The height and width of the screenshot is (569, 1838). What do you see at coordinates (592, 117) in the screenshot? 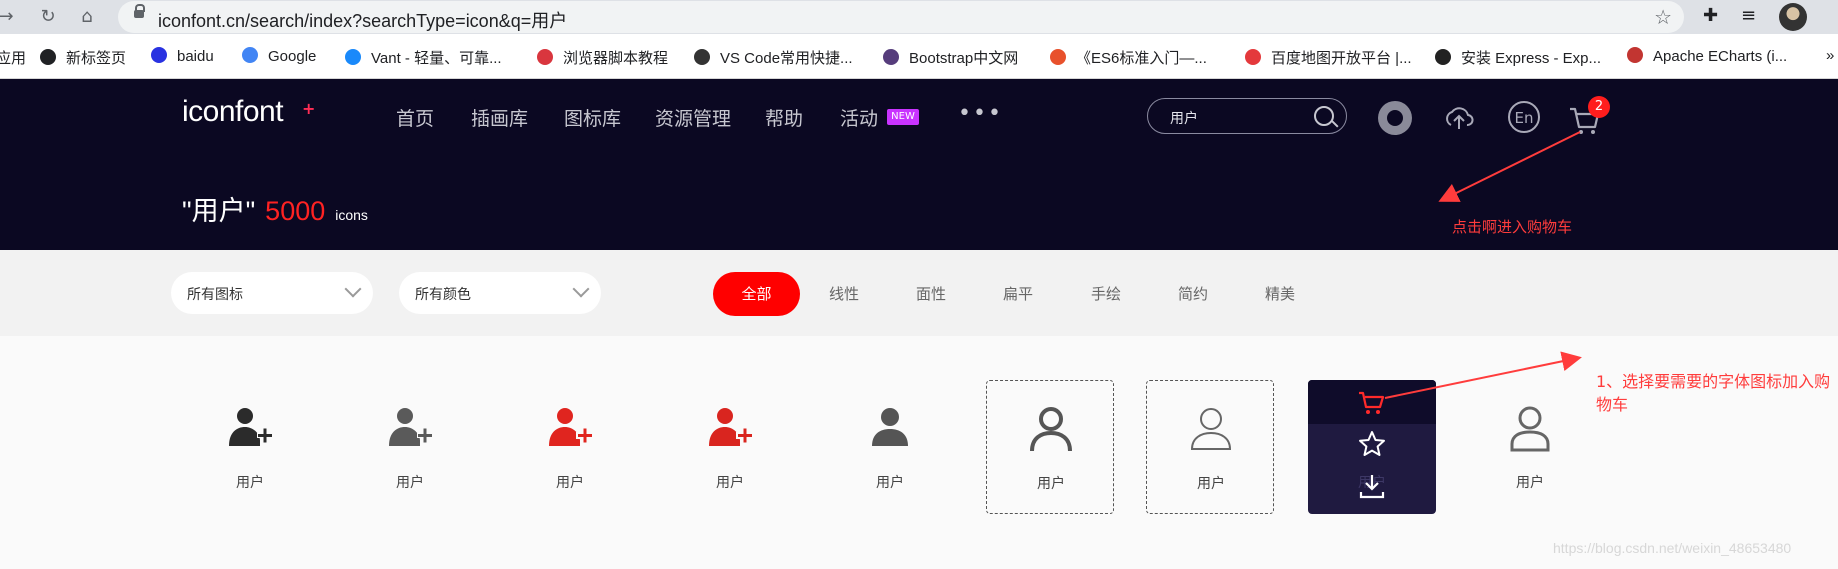
I see `nav-icon-library: 图标库` at bounding box center [592, 117].